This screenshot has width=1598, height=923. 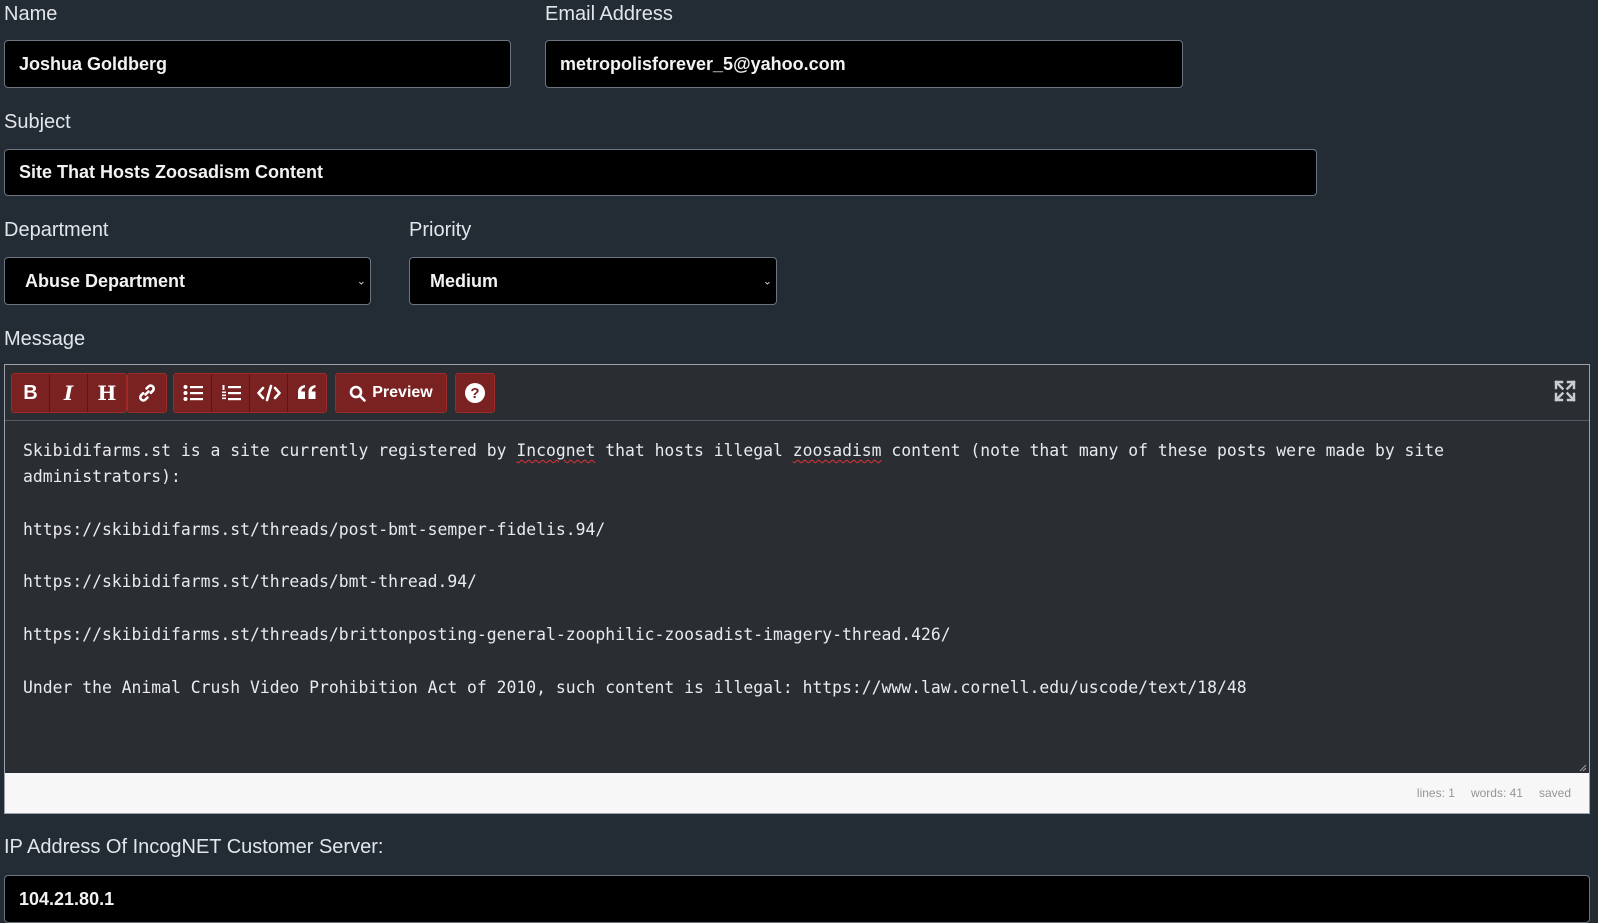 I want to click on subject-input: Site That Hosts Zoosadism Content, so click(x=660, y=172).